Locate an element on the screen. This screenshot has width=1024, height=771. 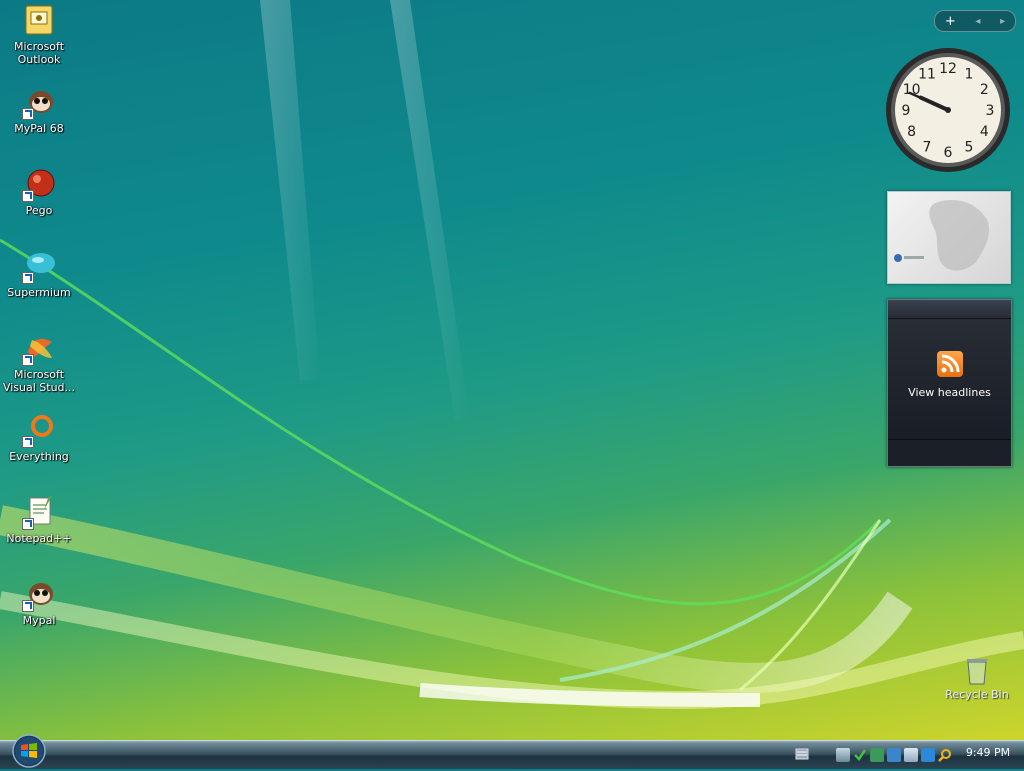
desktop-icon-label: Mypal is located at coordinates (39, 620).